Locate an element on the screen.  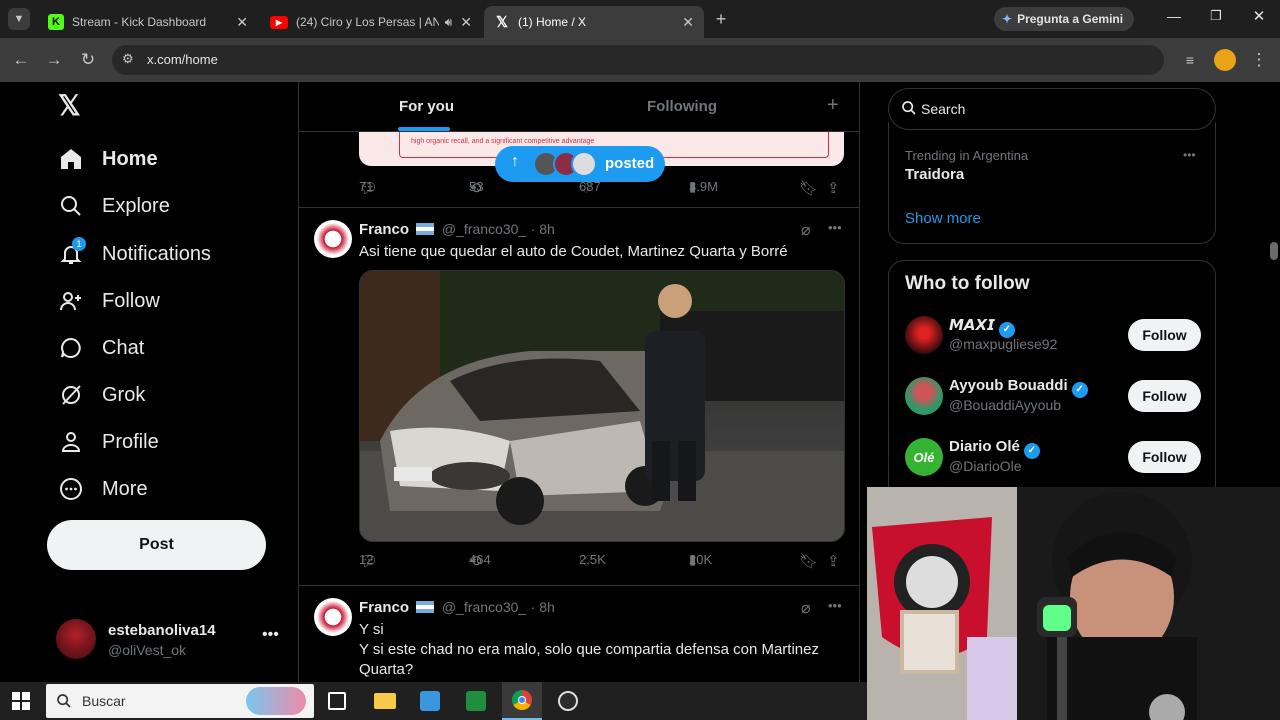
post-button: Post is located at coordinates (156, 545).